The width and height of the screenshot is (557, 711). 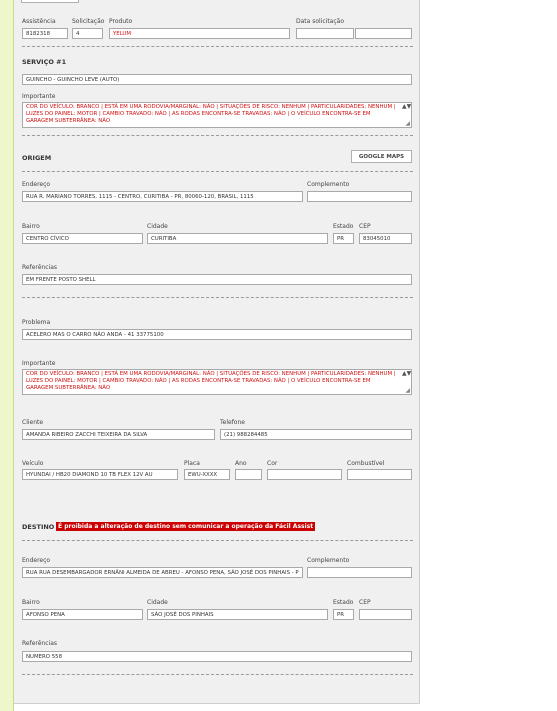 What do you see at coordinates (44, 62) in the screenshot?
I see `servico-title: SERVIÇO #1` at bounding box center [44, 62].